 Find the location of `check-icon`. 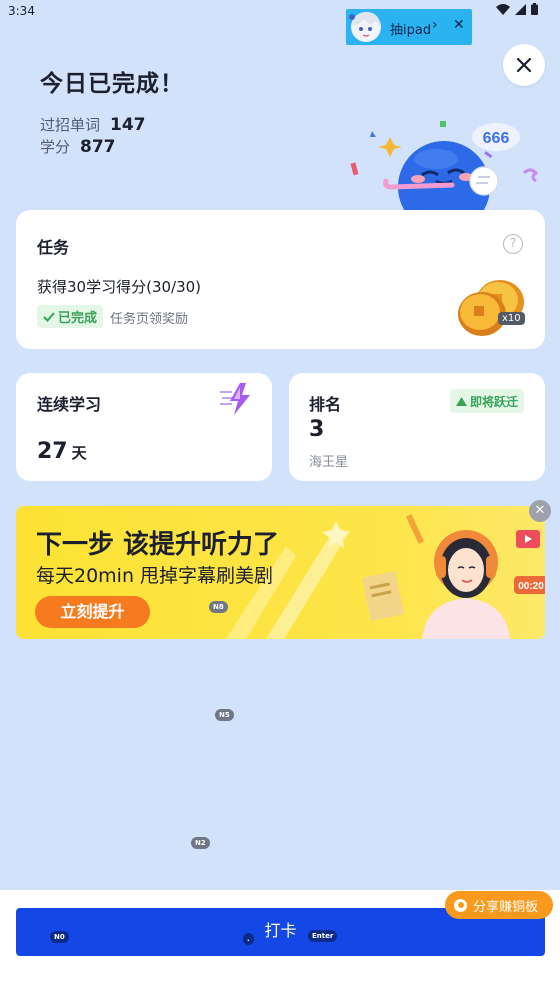

check-icon is located at coordinates (49, 316).